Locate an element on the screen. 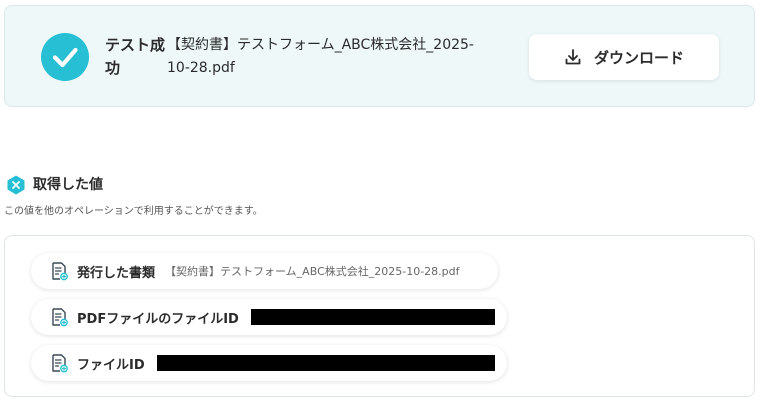 The width and height of the screenshot is (760, 404). success-check-icon is located at coordinates (65, 57).